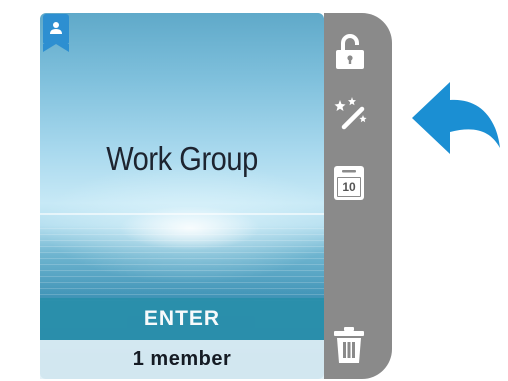 The image size is (508, 381). I want to click on unlock-icon, so click(350, 54).